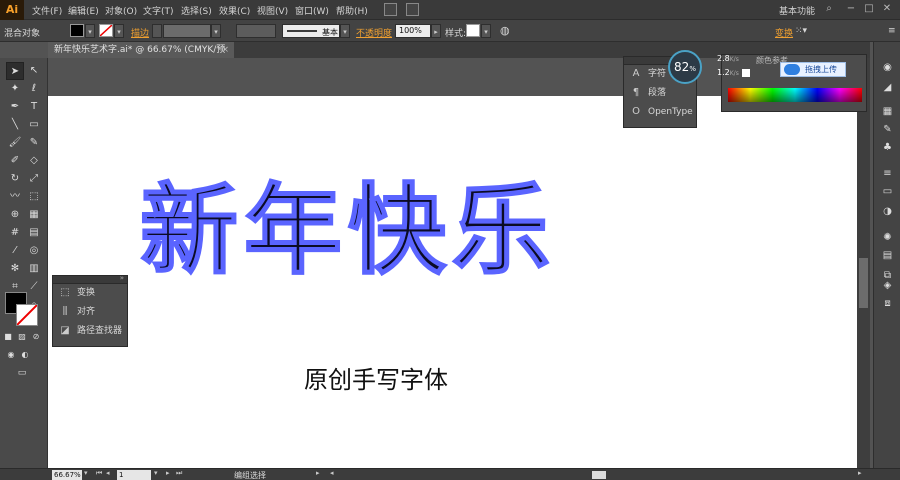 This screenshot has width=900, height=480. What do you see at coordinates (15, 197) in the screenshot?
I see `warp-tool-icon: 〰` at bounding box center [15, 197].